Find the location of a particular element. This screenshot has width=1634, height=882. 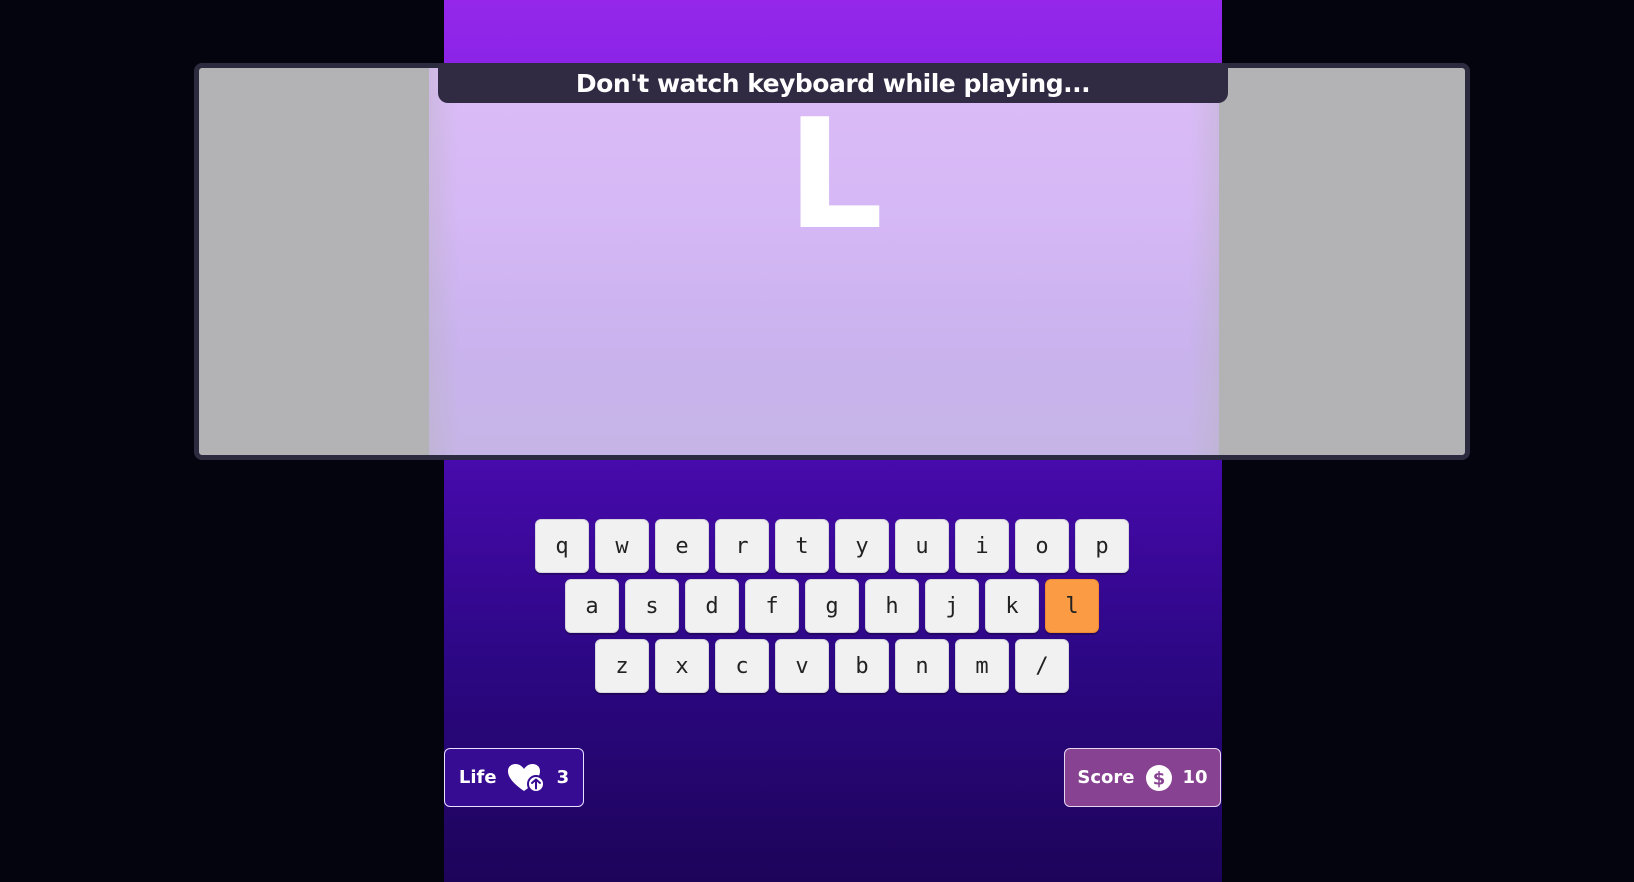

keyboard-row-3: z x c v b n m / is located at coordinates (832, 666).